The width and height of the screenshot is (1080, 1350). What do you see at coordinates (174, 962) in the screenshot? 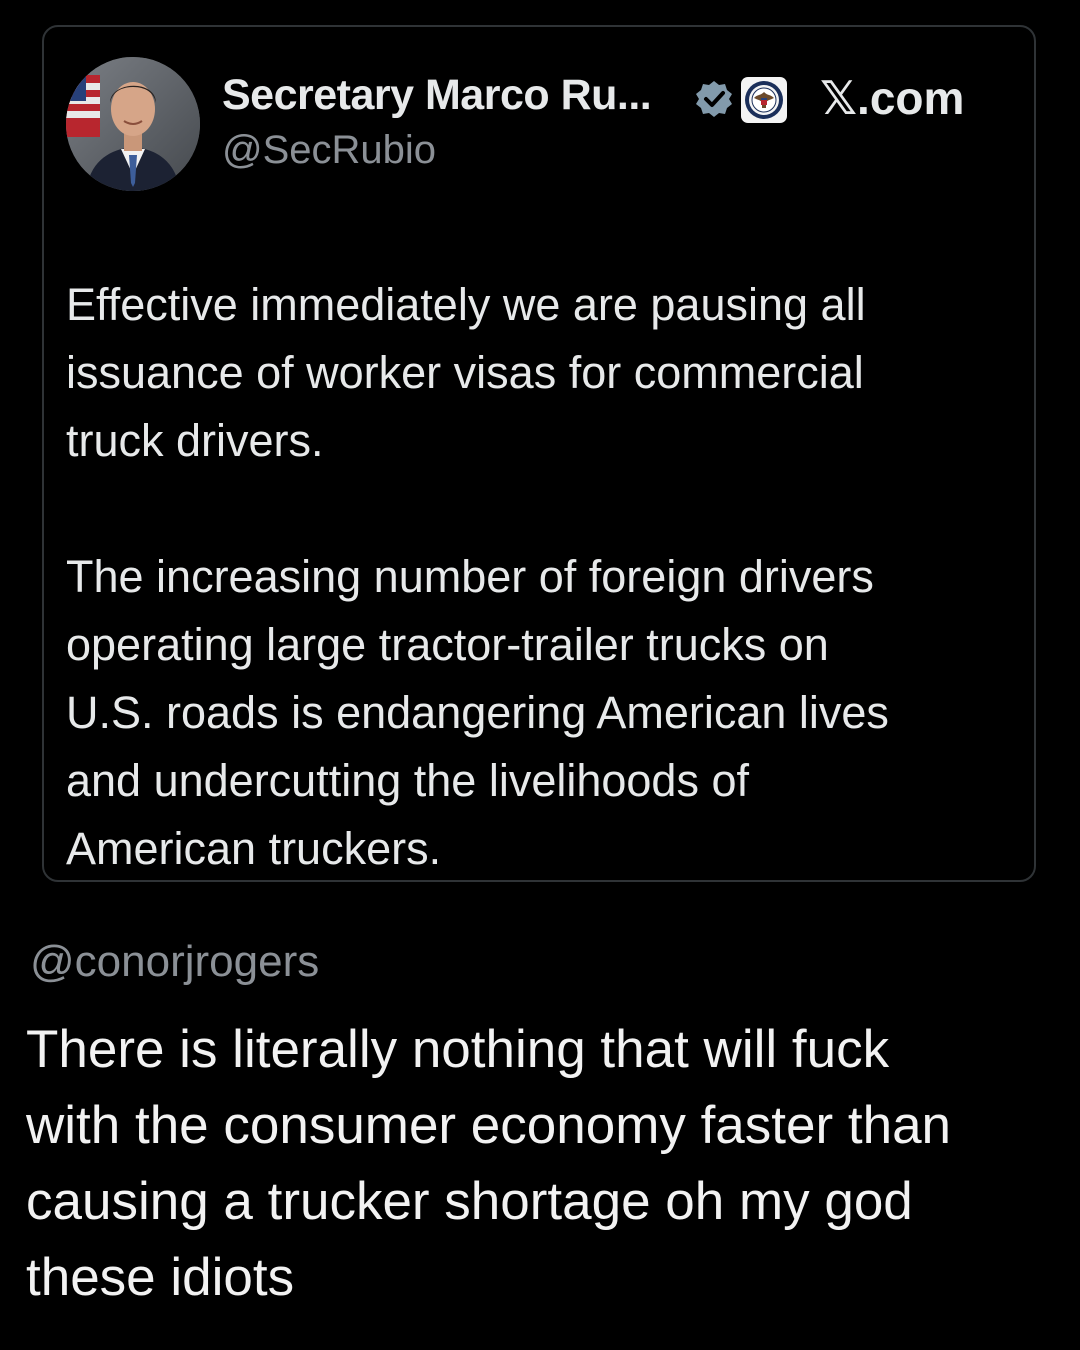
I see `reply-author-handle: @conorjrogers` at bounding box center [174, 962].